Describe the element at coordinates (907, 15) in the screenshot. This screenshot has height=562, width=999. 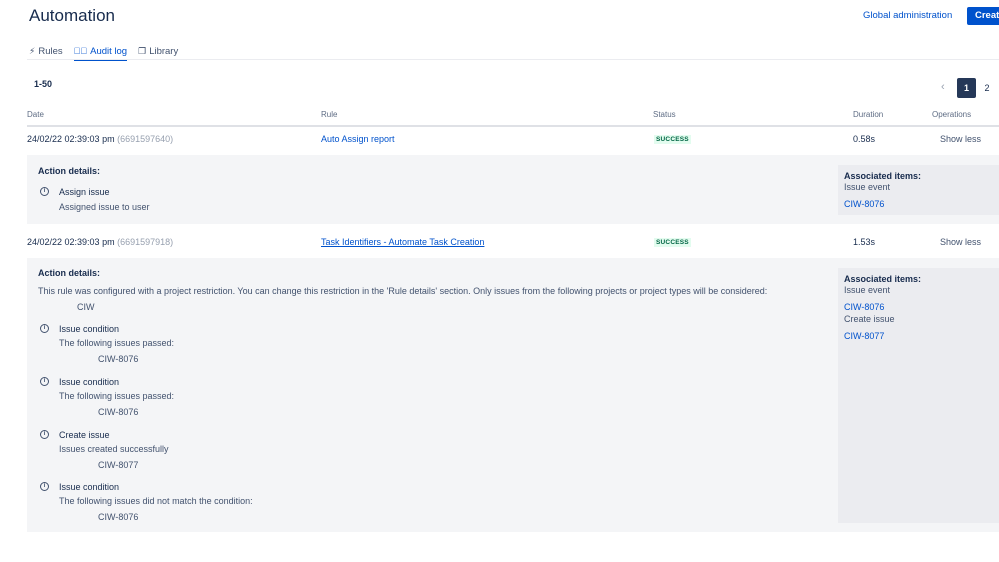
I see `global-administration-link: Global administration` at that location.